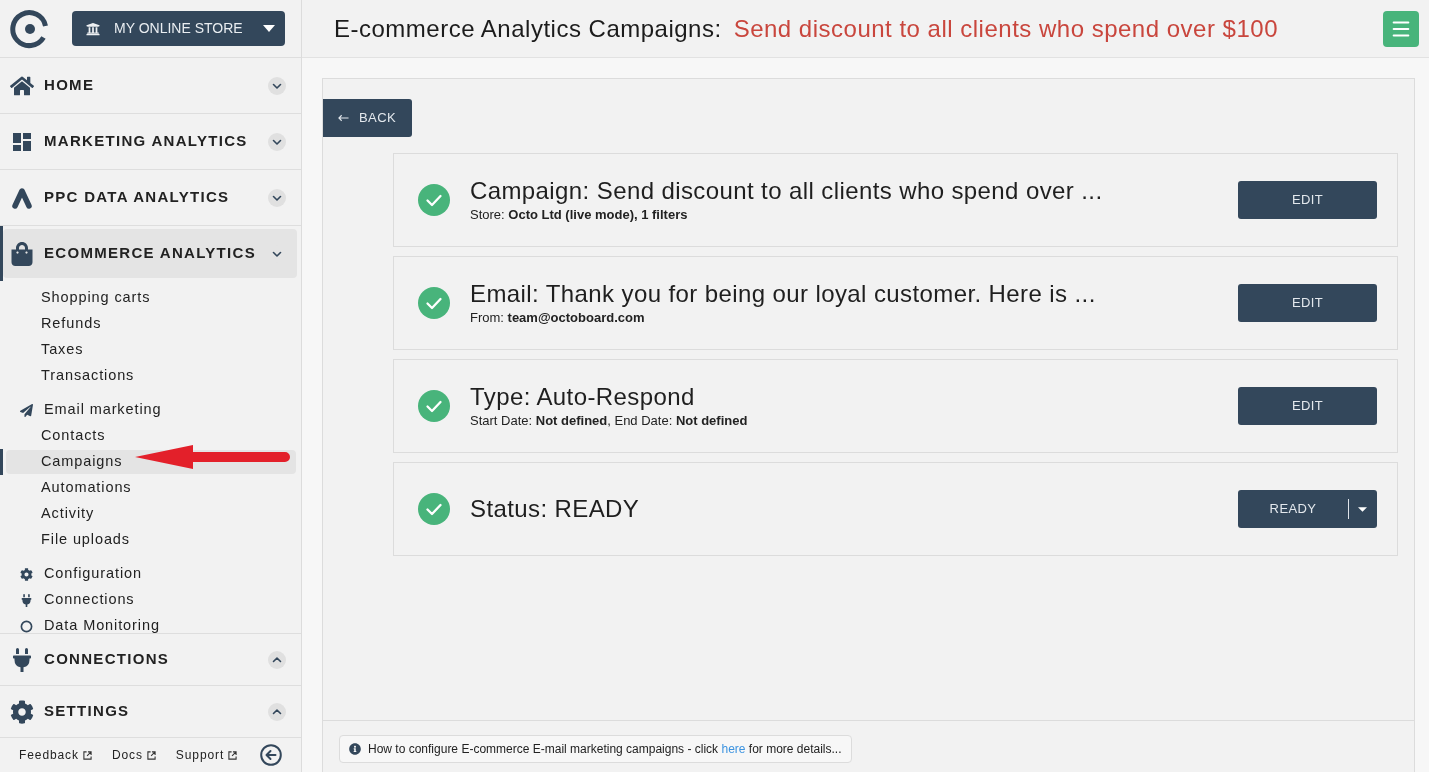 The width and height of the screenshot is (1429, 772). Describe the element at coordinates (150, 197) in the screenshot. I see `nav-section: PPC DATA ANALYTICS` at that location.